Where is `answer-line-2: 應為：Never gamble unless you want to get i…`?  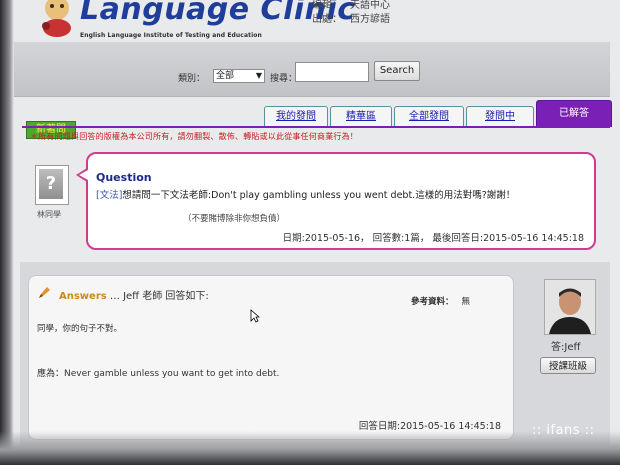
answer-line-2: 應為：Never gamble unless you want to get i… is located at coordinates (158, 374).